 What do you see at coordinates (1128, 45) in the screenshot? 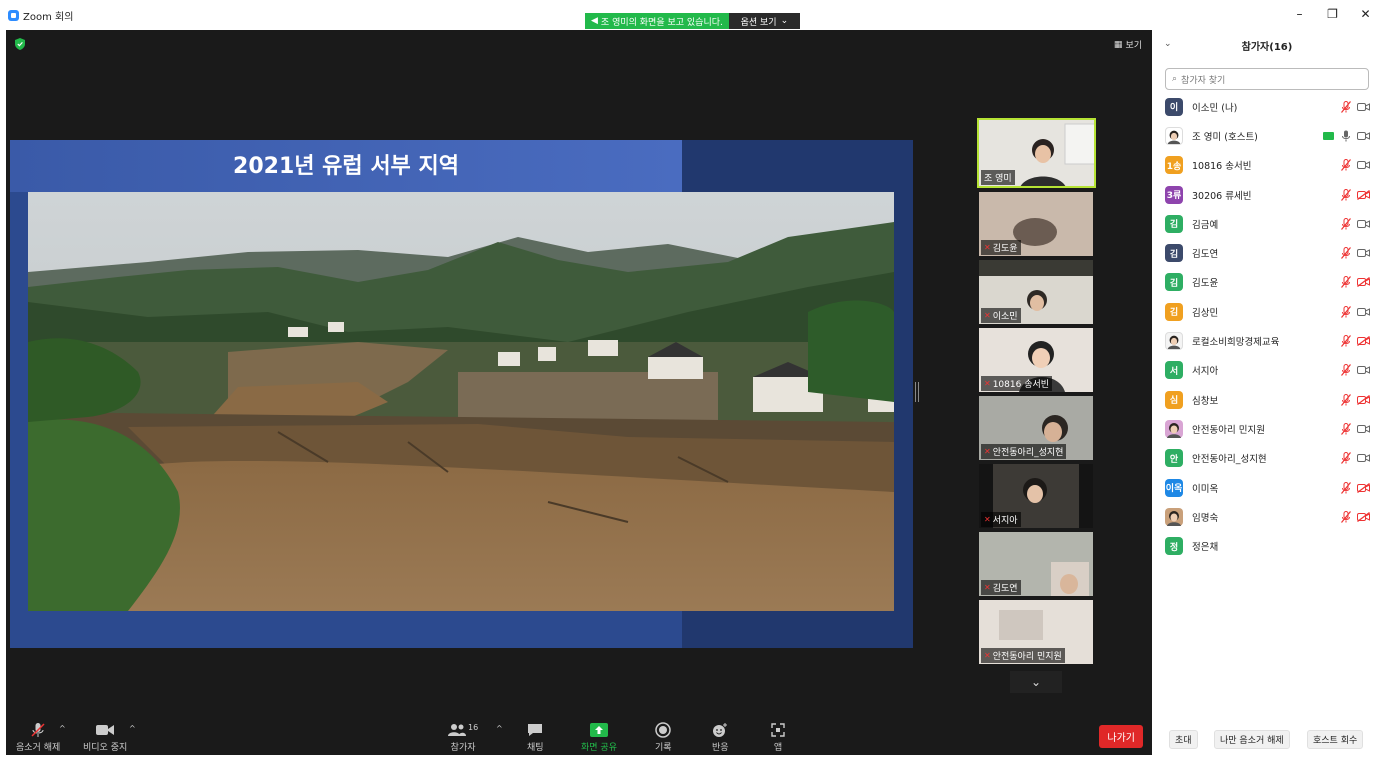
I see `view-button: ▦ 보기` at bounding box center [1128, 45].